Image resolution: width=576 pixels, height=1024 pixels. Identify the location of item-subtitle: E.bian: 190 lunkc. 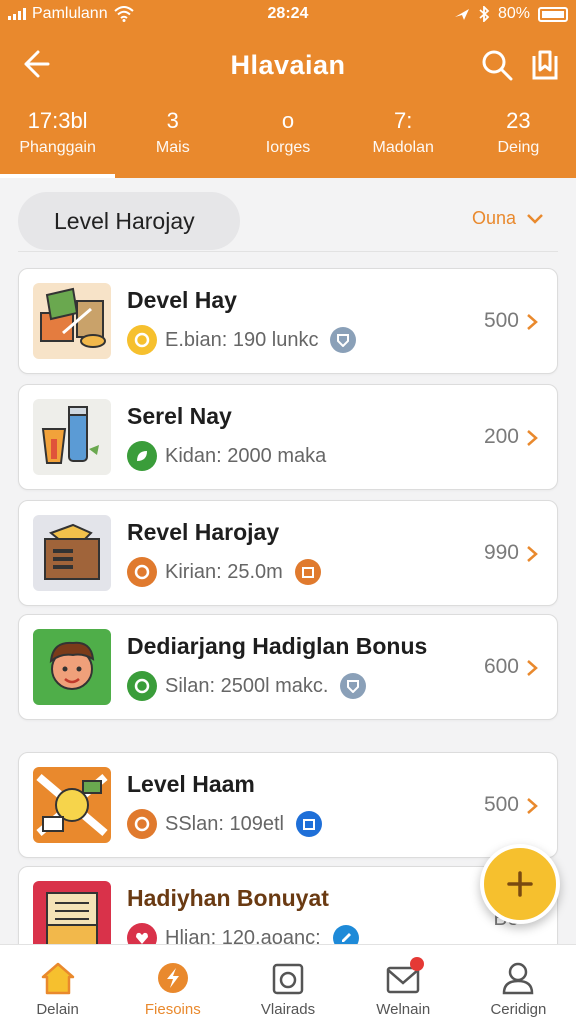
(242, 339).